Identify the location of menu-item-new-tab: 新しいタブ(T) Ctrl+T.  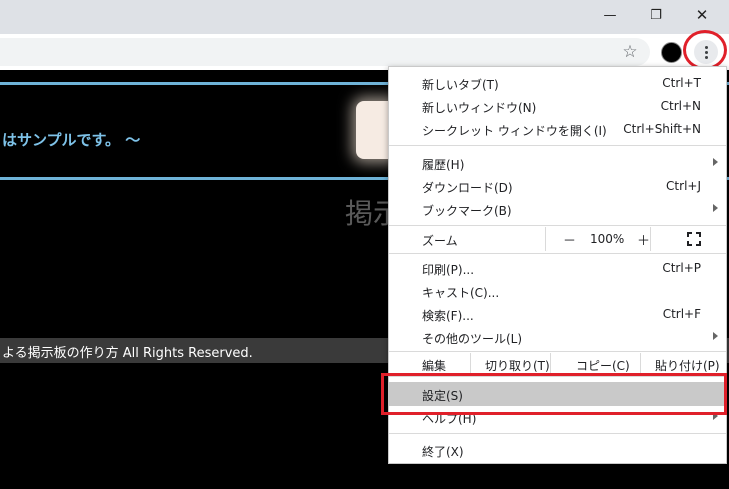
(557, 83).